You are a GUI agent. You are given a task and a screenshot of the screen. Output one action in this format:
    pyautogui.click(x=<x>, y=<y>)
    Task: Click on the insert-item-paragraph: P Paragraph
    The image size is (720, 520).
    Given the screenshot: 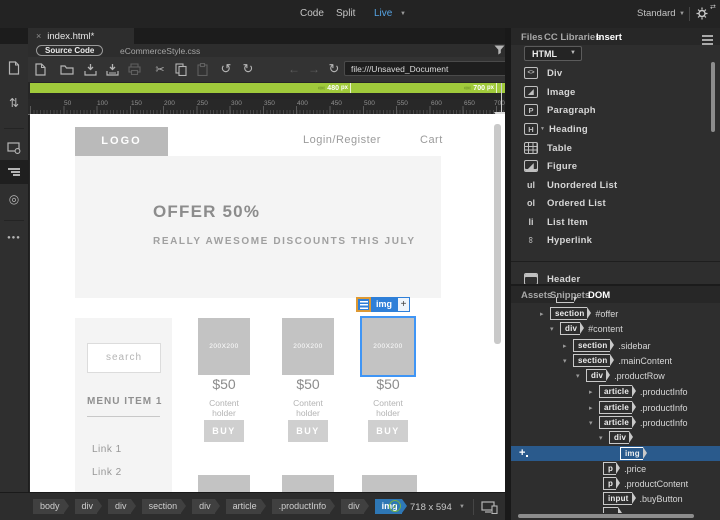 What is the action you would take?
    pyautogui.click(x=615, y=110)
    